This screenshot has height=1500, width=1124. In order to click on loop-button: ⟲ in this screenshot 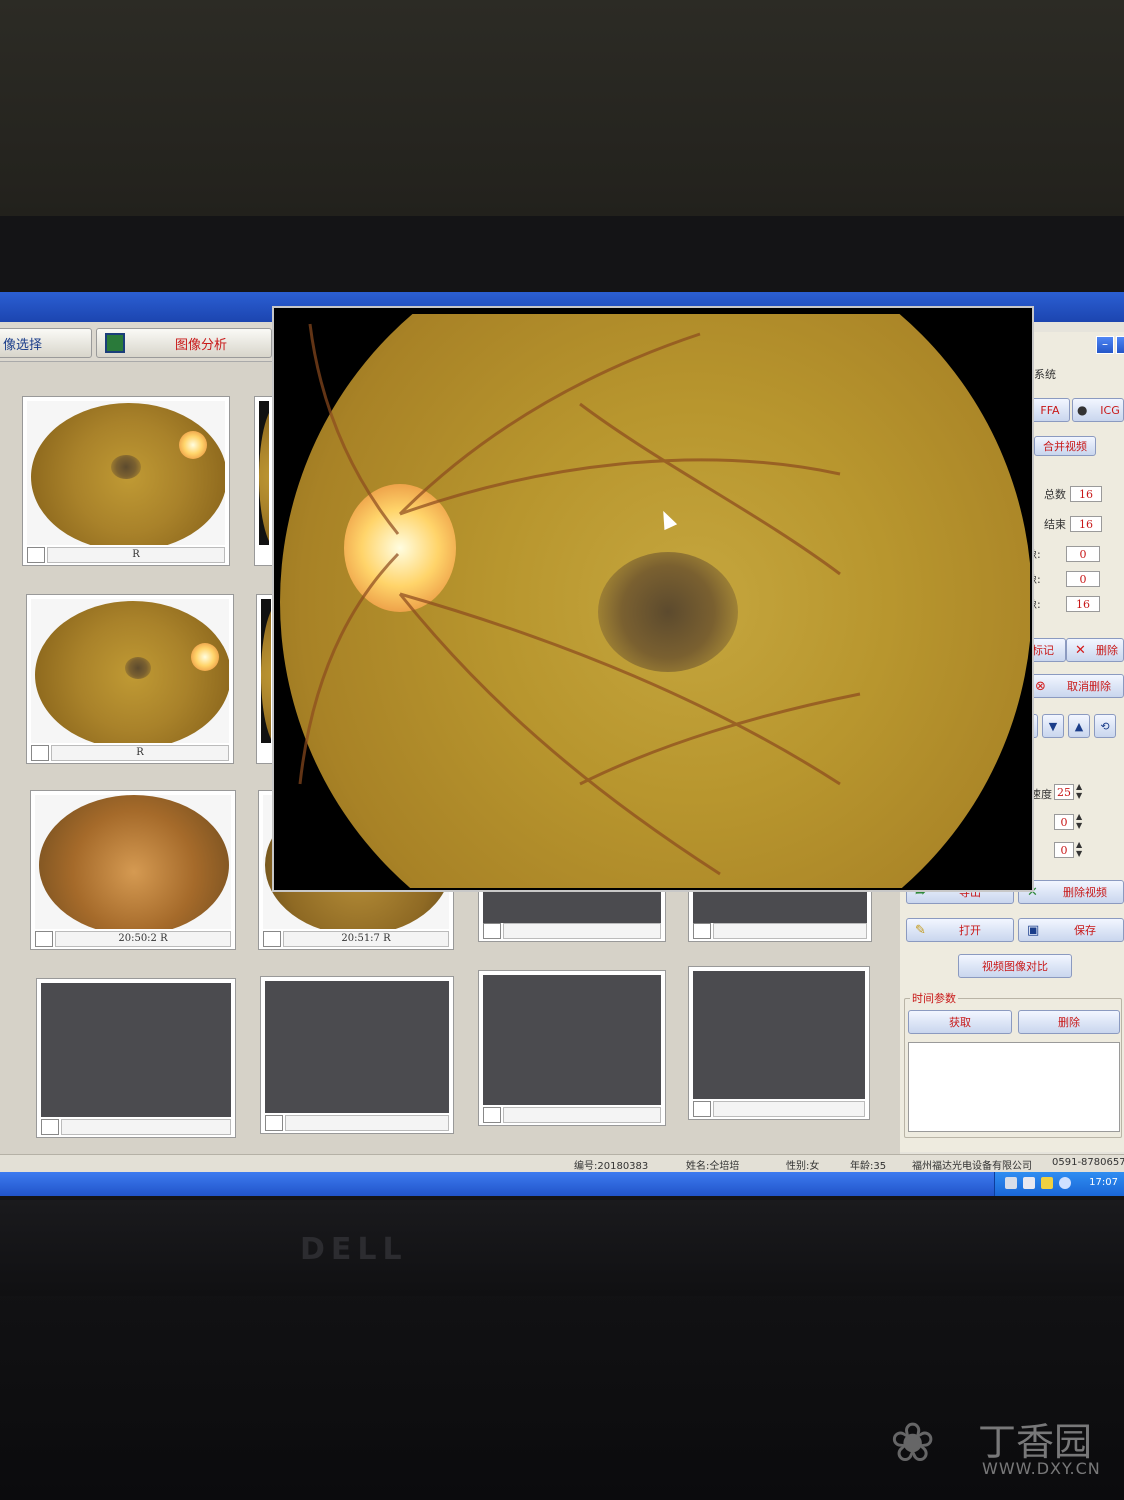, I will do `click(1105, 726)`.